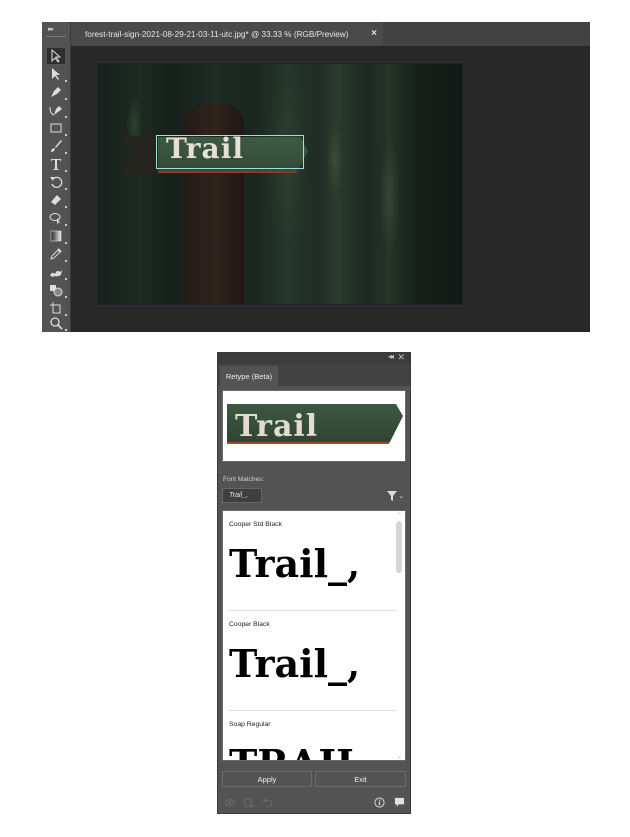  I want to click on exit-button: Exit, so click(360, 779).